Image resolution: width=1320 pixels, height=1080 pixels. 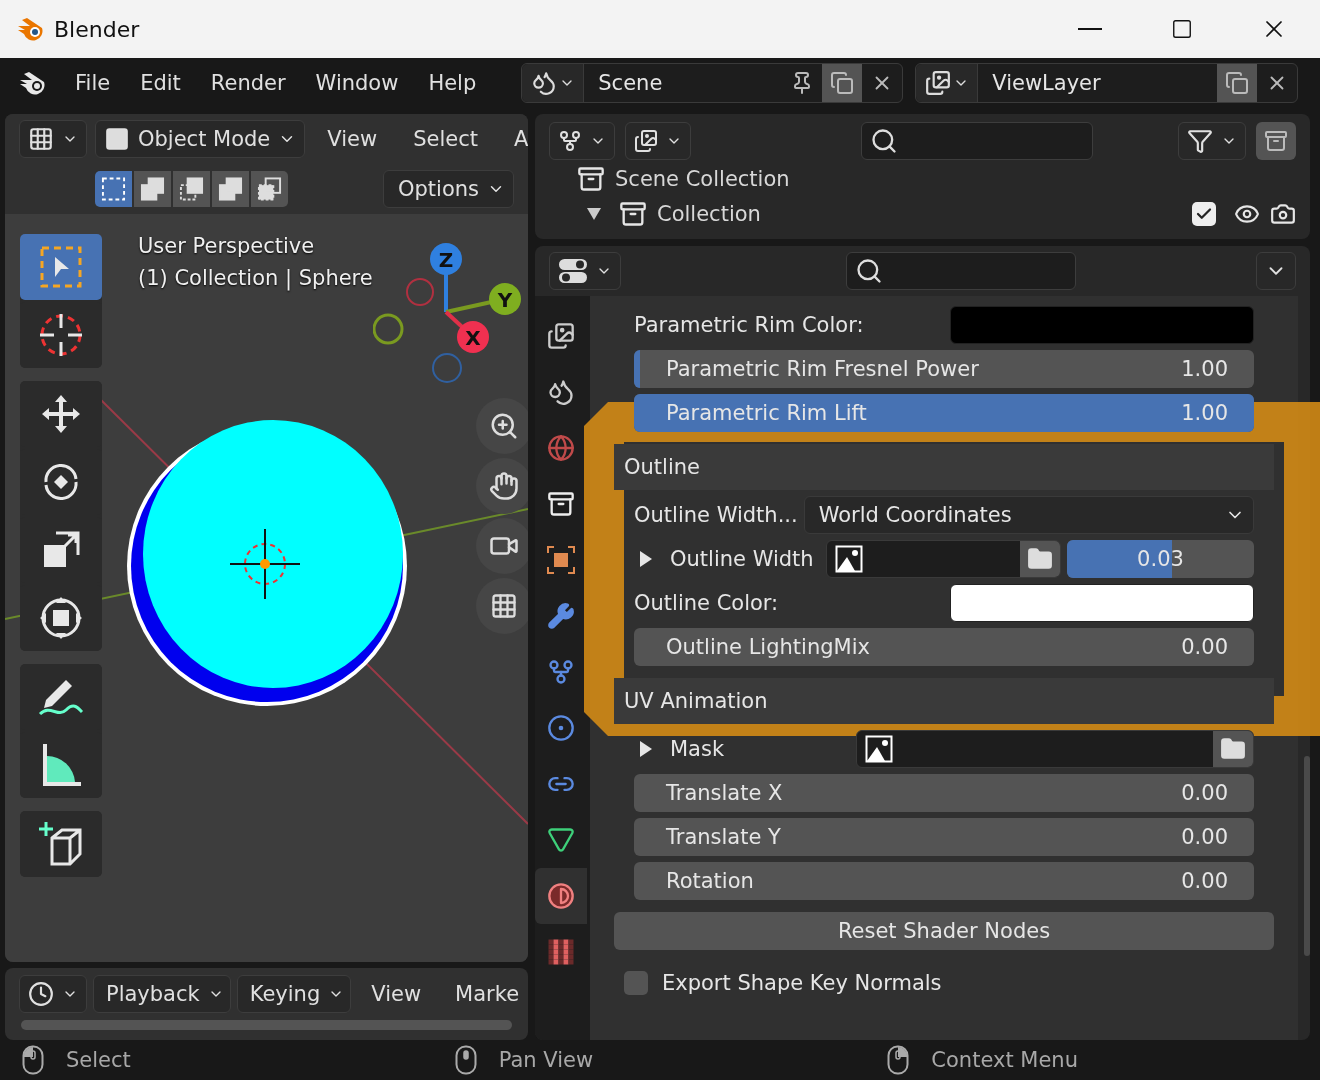 I want to click on new-collection-button, so click(x=1276, y=141).